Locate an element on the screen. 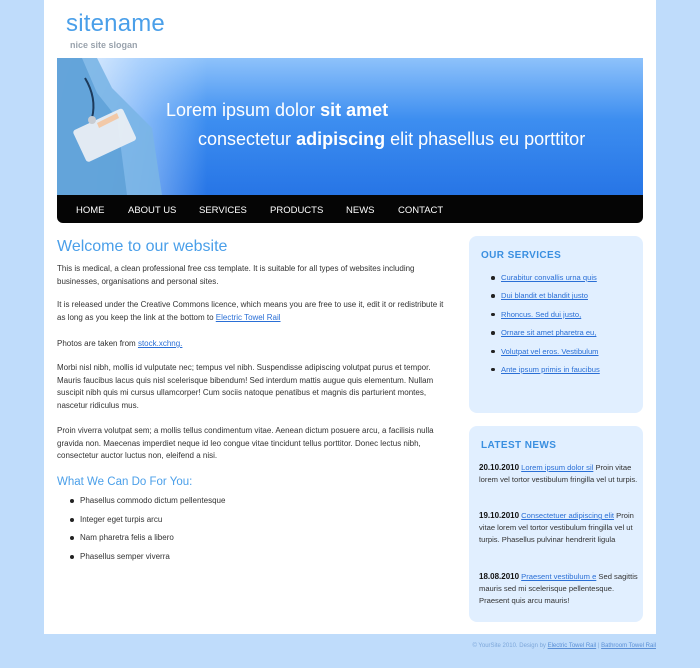 The width and height of the screenshot is (700, 668). nav-item-contact: CONTACT is located at coordinates (420, 210).